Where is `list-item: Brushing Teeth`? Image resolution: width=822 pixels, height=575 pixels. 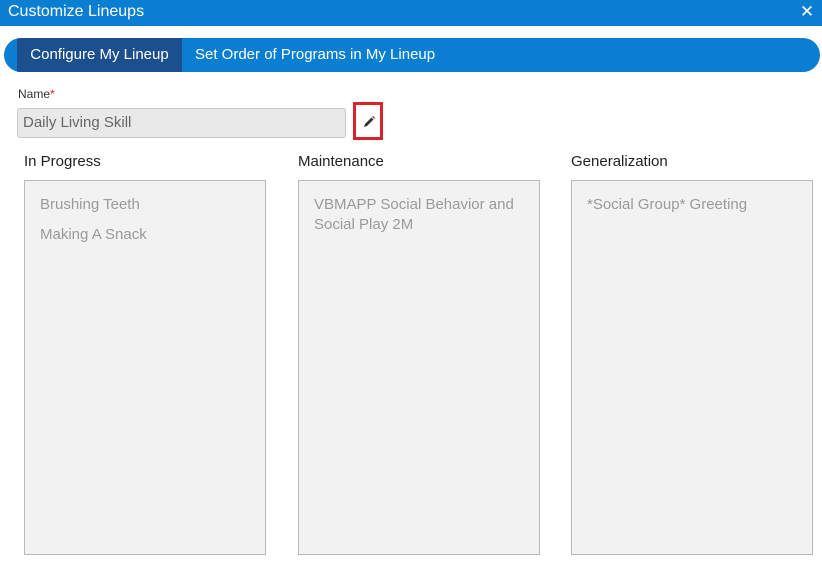 list-item: Brushing Teeth is located at coordinates (145, 205).